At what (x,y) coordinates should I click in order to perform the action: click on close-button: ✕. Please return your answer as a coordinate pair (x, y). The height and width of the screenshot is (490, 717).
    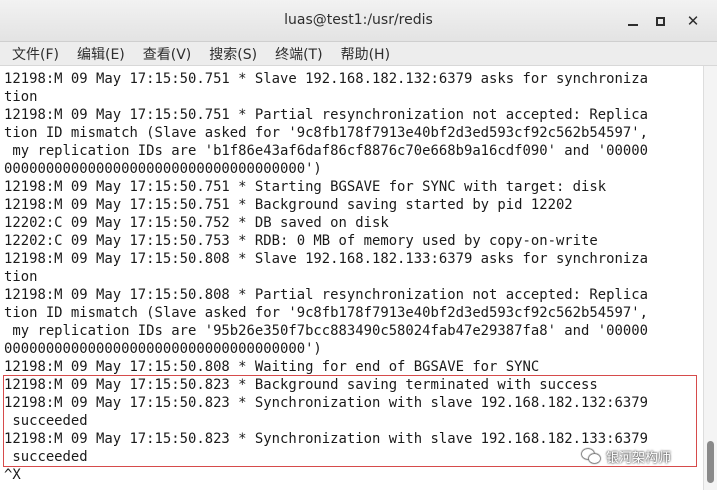
    Looking at the image, I should click on (693, 21).